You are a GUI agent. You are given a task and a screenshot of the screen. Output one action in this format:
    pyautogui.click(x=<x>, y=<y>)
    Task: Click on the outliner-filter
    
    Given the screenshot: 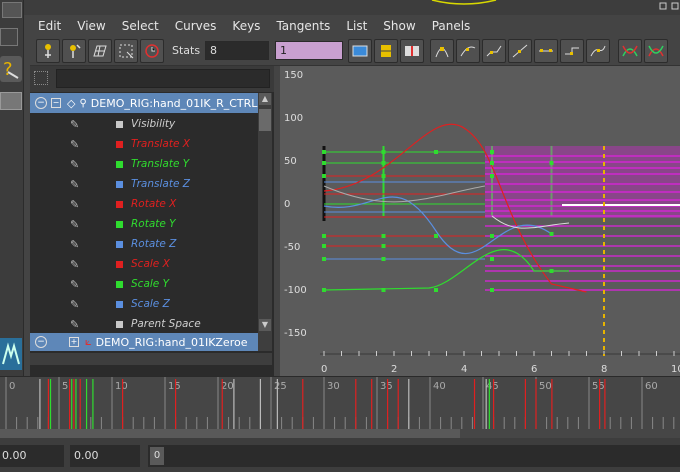 What is the action you would take?
    pyautogui.click(x=152, y=79)
    